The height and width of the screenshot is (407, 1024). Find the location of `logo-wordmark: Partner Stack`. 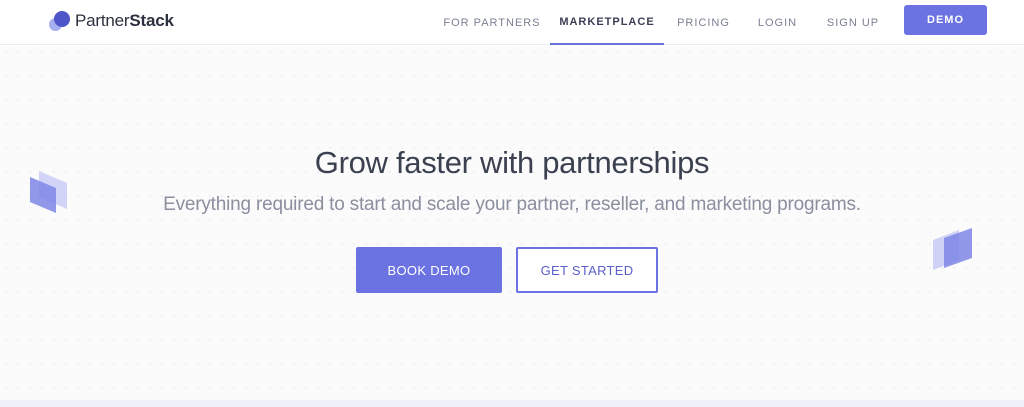

logo-wordmark: Partner Stack is located at coordinates (124, 21).